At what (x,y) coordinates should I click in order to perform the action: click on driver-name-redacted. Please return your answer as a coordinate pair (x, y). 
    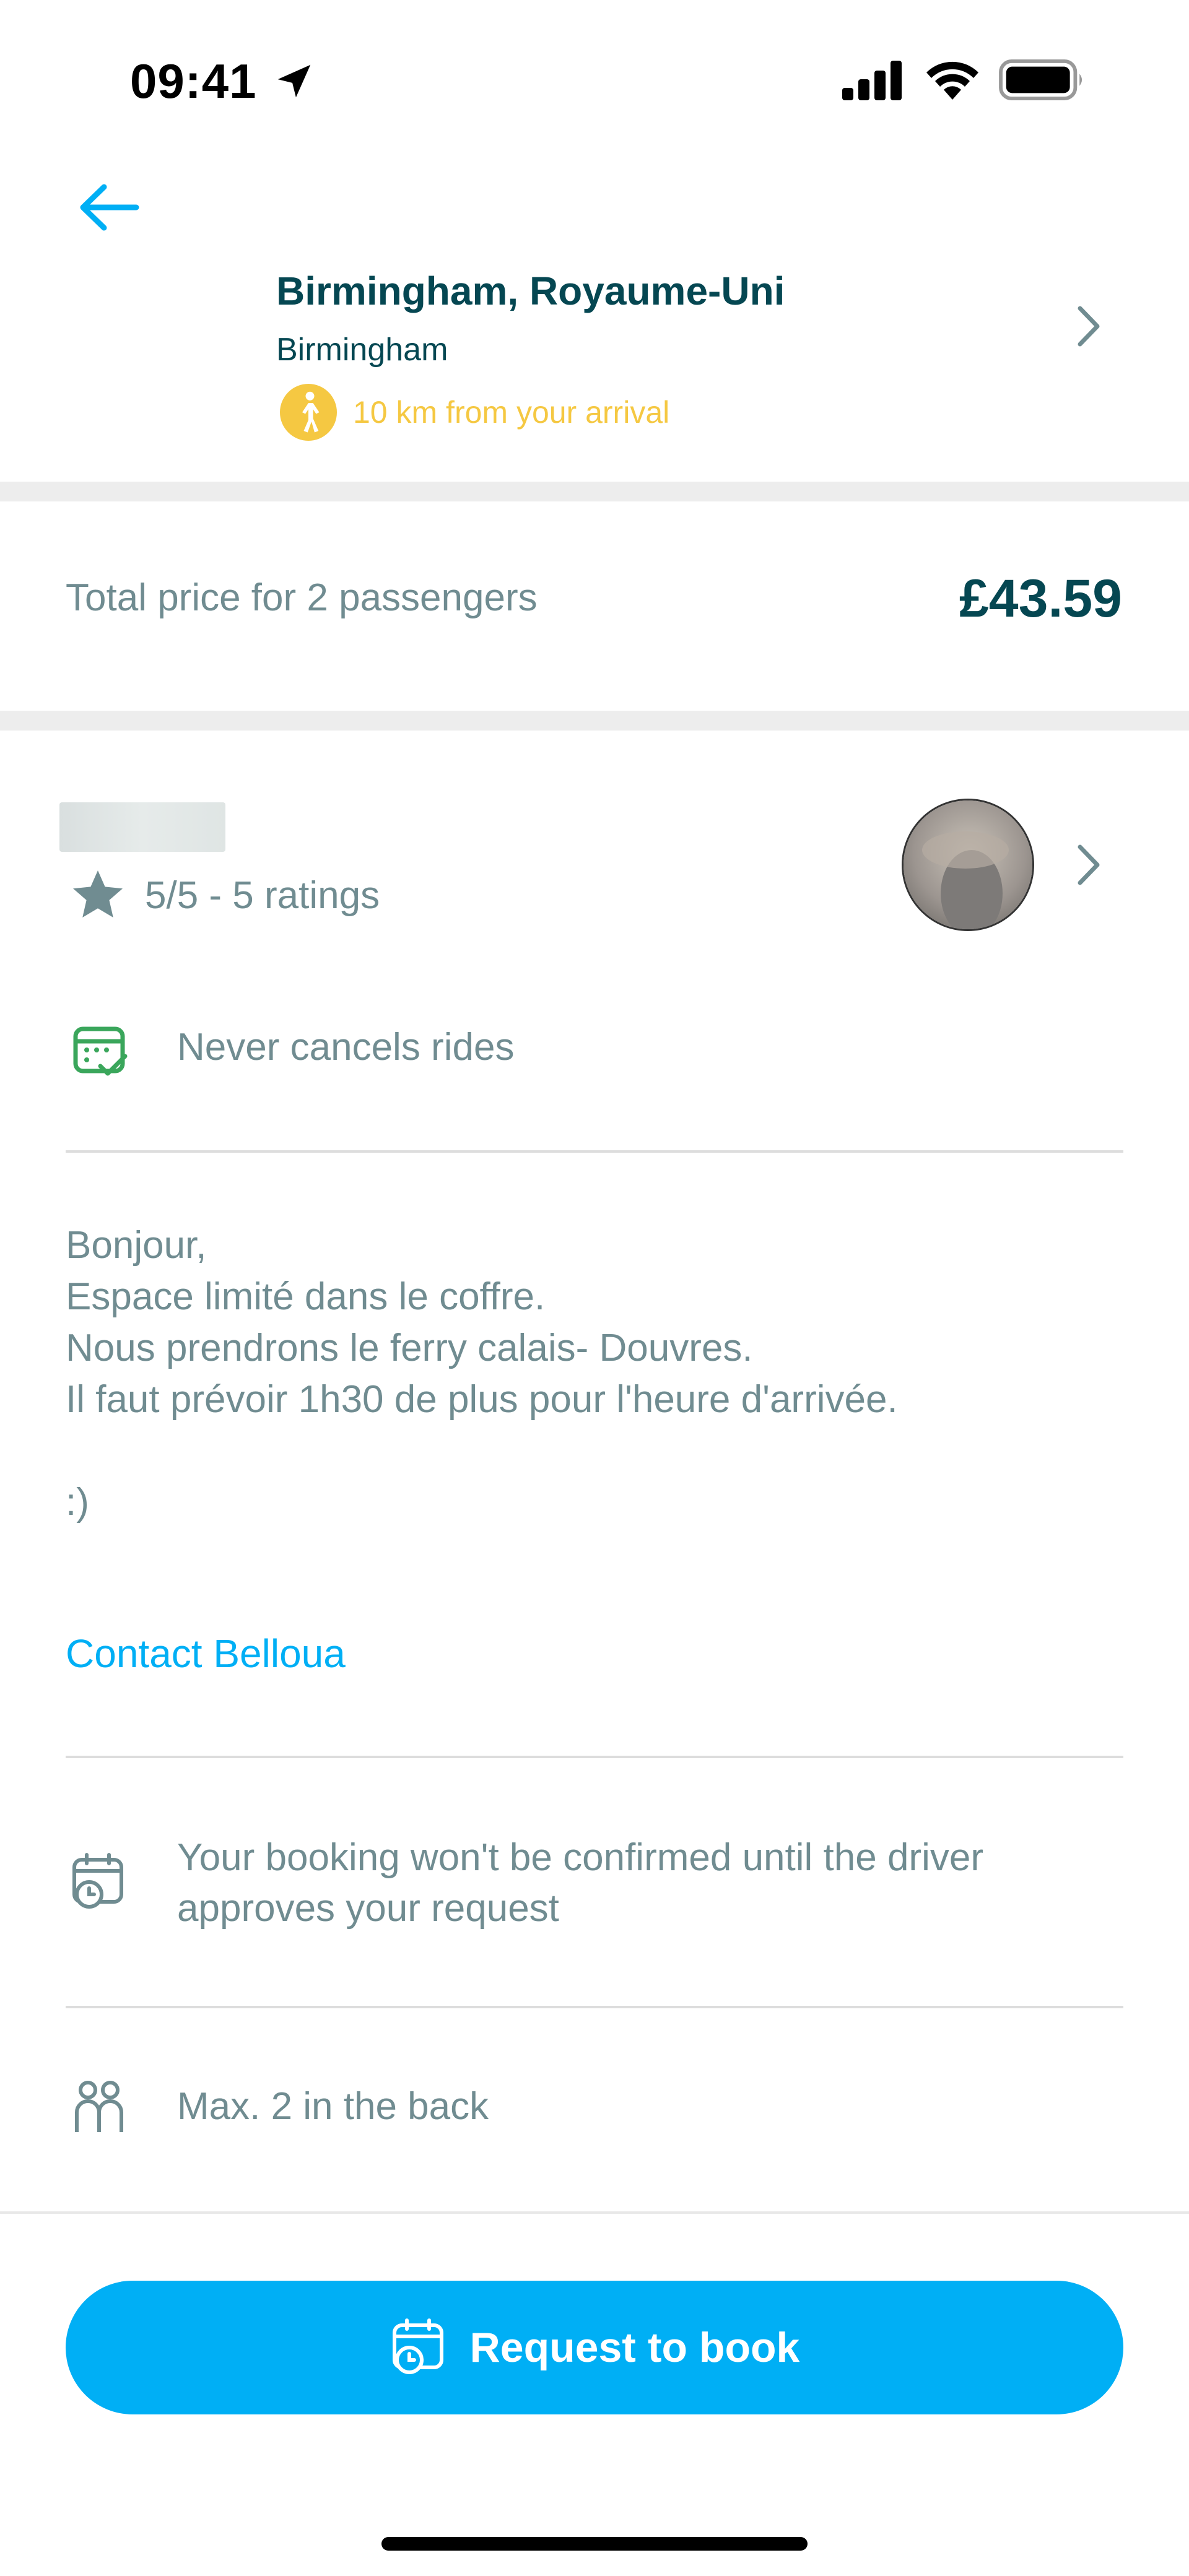
    Looking at the image, I should click on (142, 827).